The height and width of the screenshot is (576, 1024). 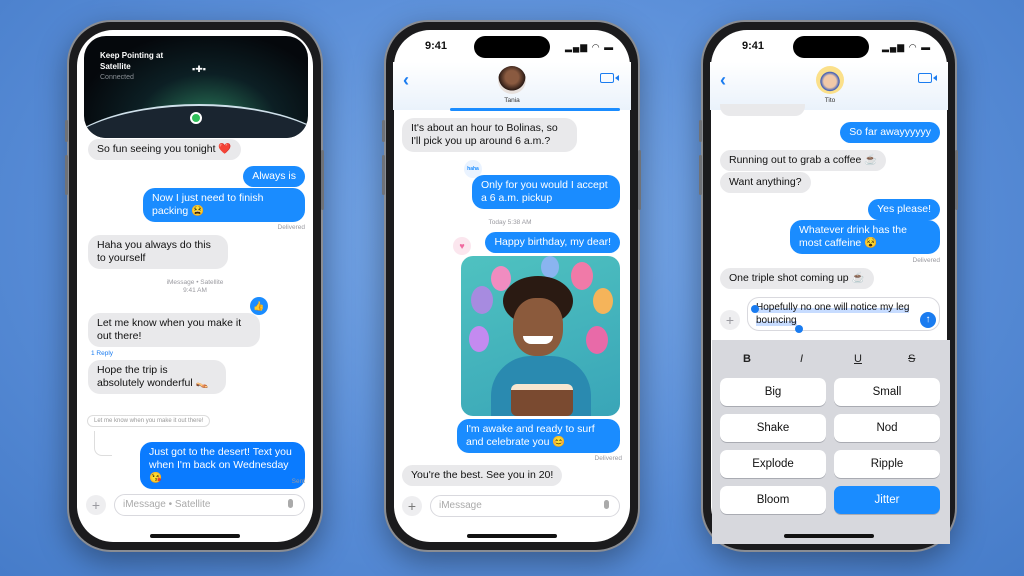 I want to click on contact-name: Tania, so click(x=512, y=100).